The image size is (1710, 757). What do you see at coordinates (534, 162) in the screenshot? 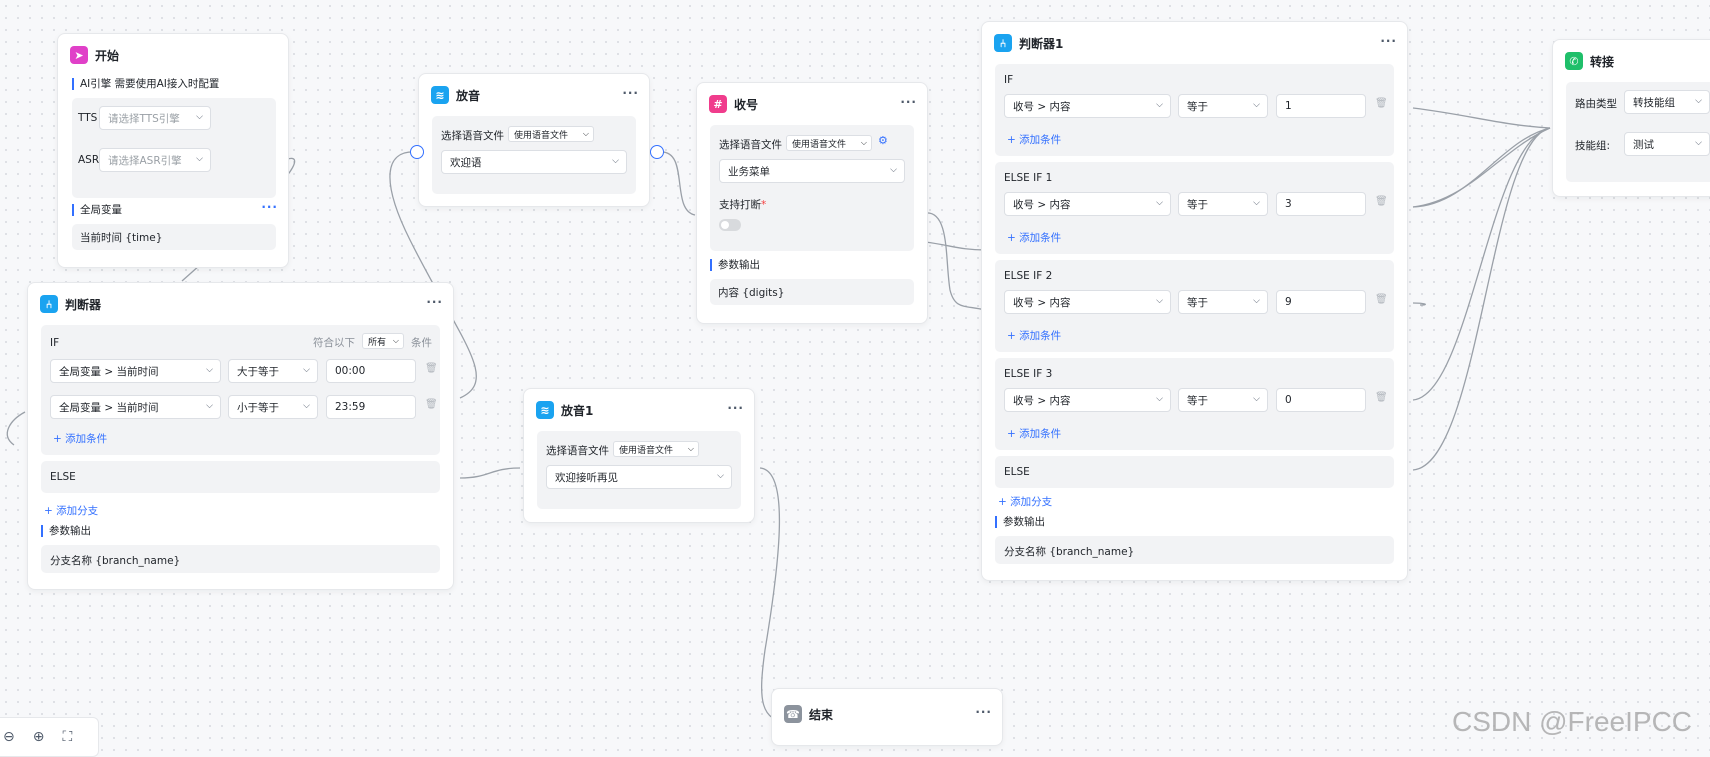
I see `play-file-select: 欢迎语 ⌵` at bounding box center [534, 162].